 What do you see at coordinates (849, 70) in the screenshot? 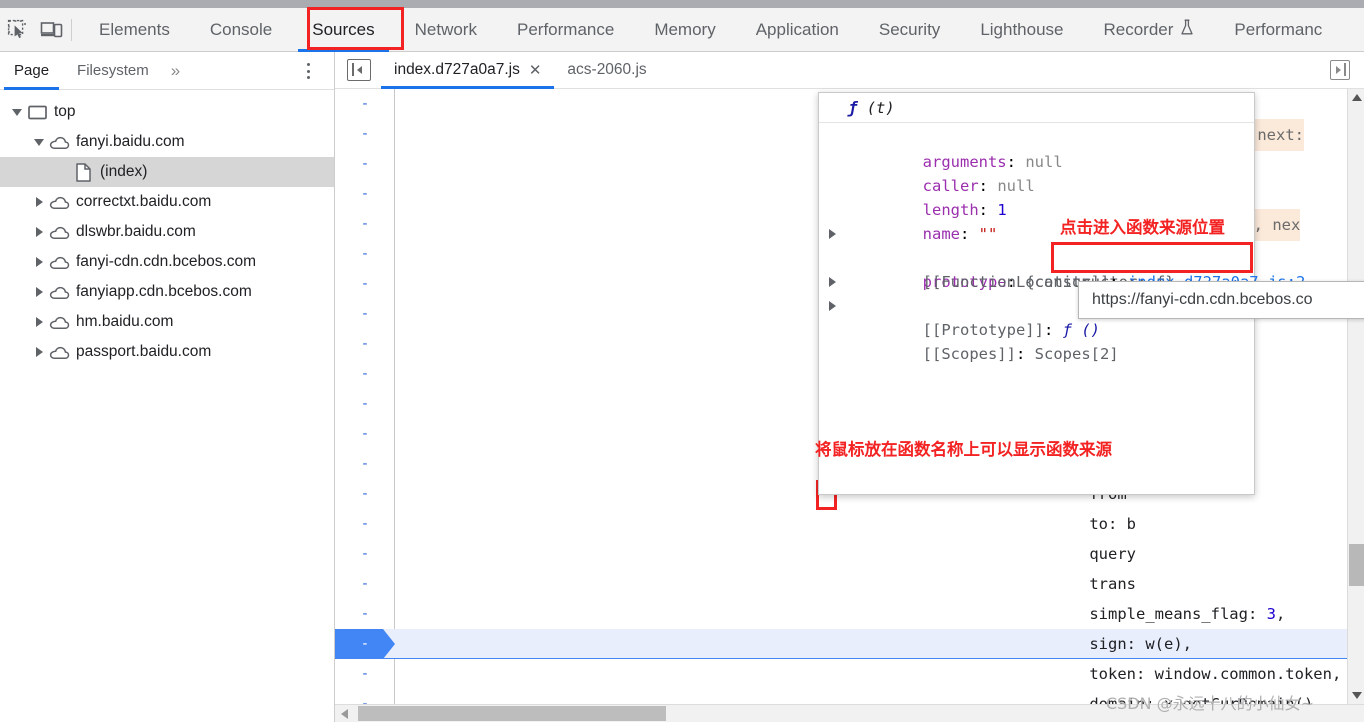
I see `editor-tabbar: index.d727a0a7.js ✕ acs-2060.js` at bounding box center [849, 70].